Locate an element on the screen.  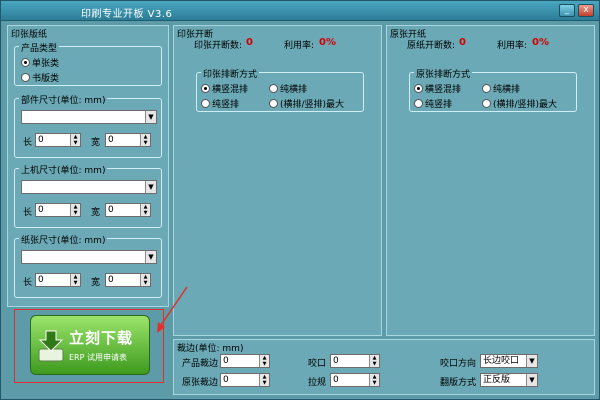
bite-stepper: 0 ▲ ▼ is located at coordinates (355, 361).